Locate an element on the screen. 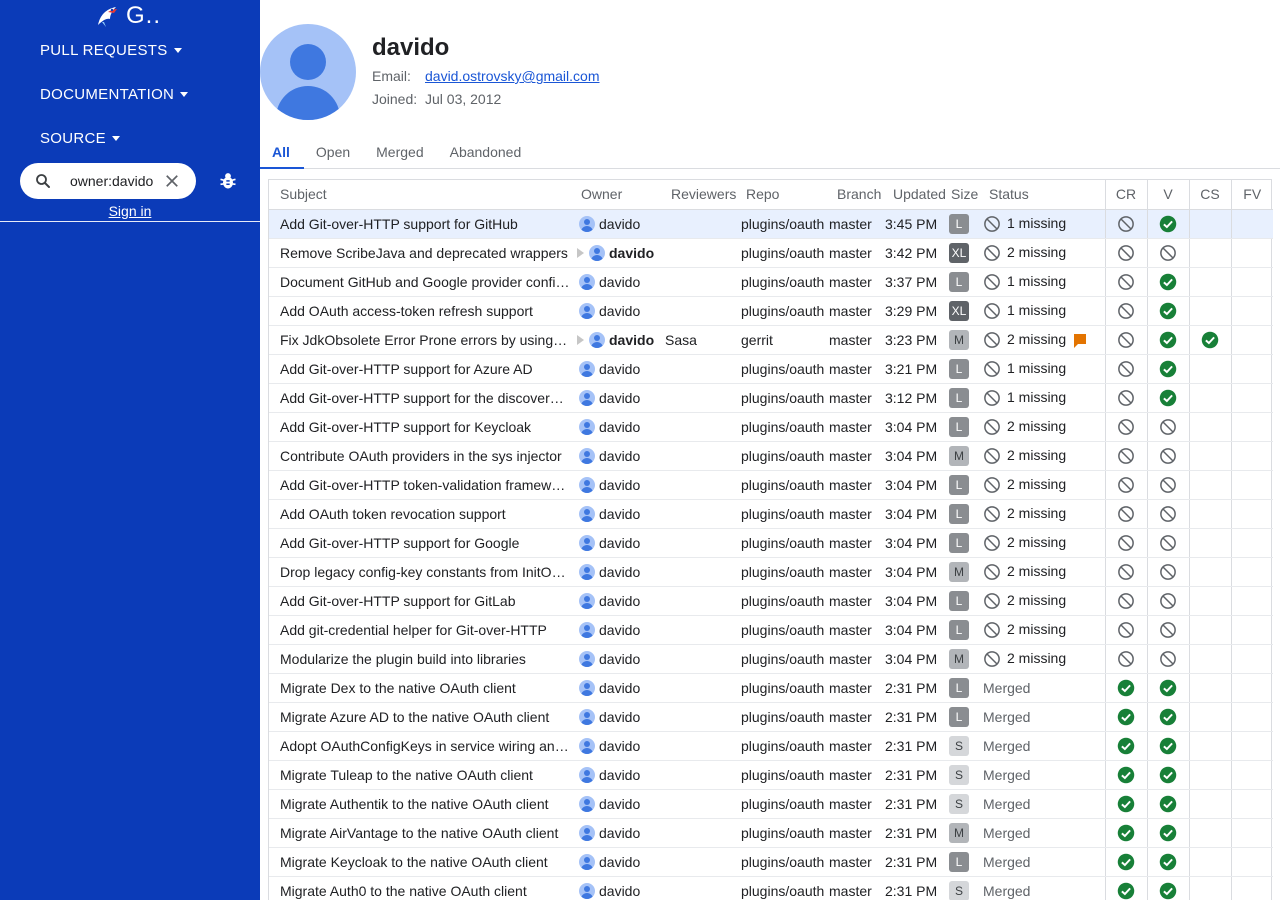 Image resolution: width=1280 pixels, height=900 pixels. change-subject: Migrate Dex to the native OAuth client is located at coordinates (419, 688).